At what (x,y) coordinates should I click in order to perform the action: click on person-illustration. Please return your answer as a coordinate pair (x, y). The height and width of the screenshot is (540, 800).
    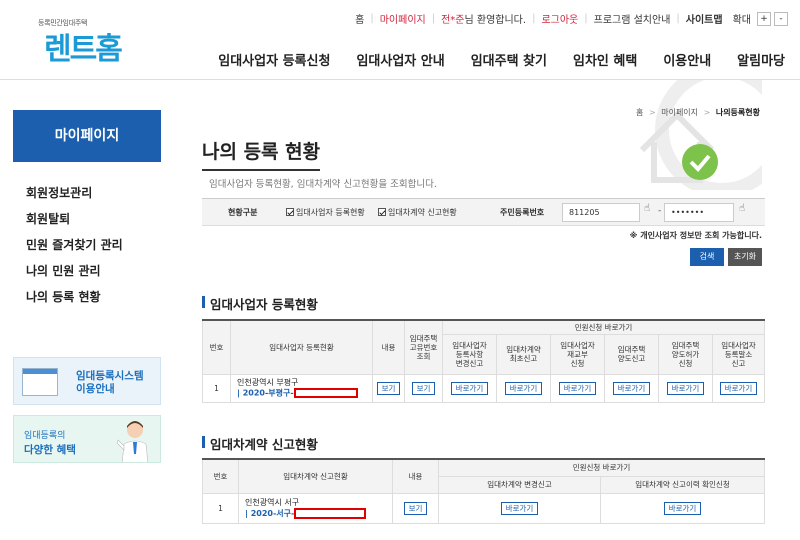
    Looking at the image, I should click on (132, 441).